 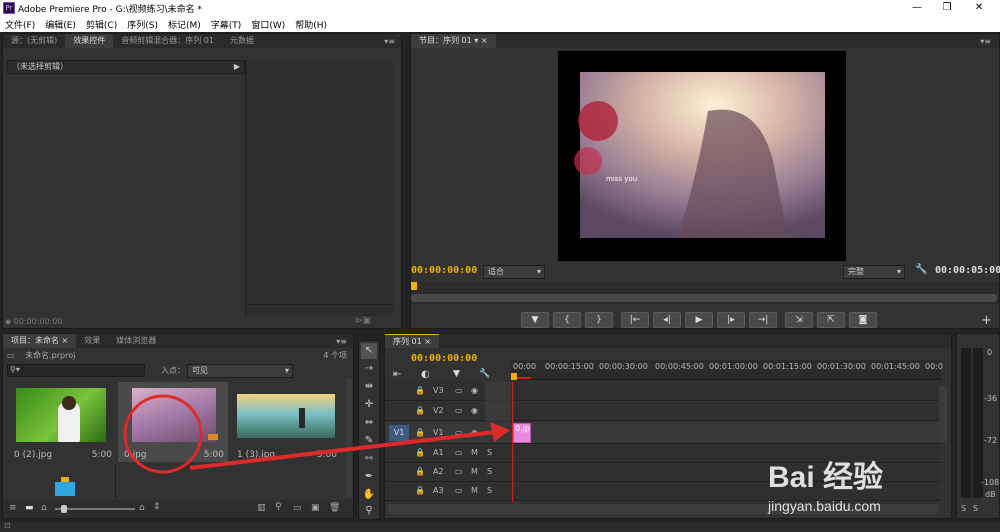 What do you see at coordinates (824, 506) in the screenshot?
I see `watermark-url: jingyan.baidu.com` at bounding box center [824, 506].